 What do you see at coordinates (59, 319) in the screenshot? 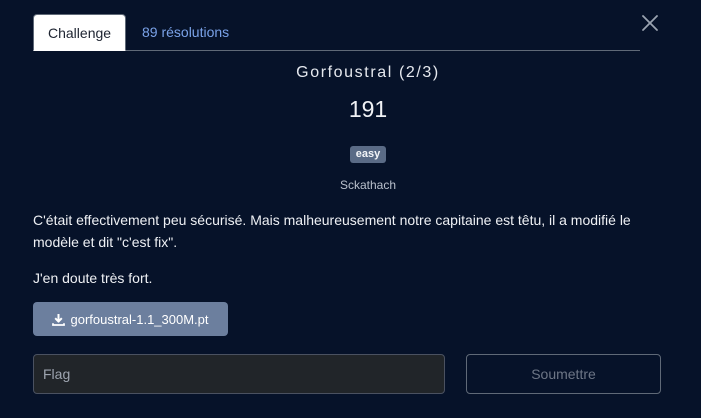
I see `download-icon` at bounding box center [59, 319].